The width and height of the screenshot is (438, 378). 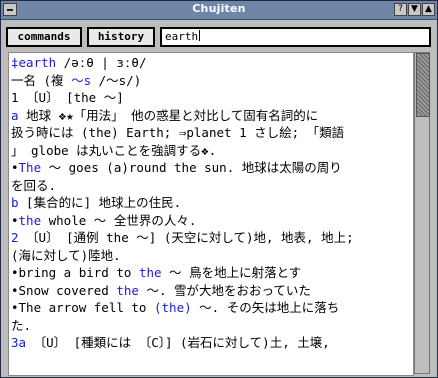 I want to click on toolbar: commands history earth, so click(x=219, y=35).